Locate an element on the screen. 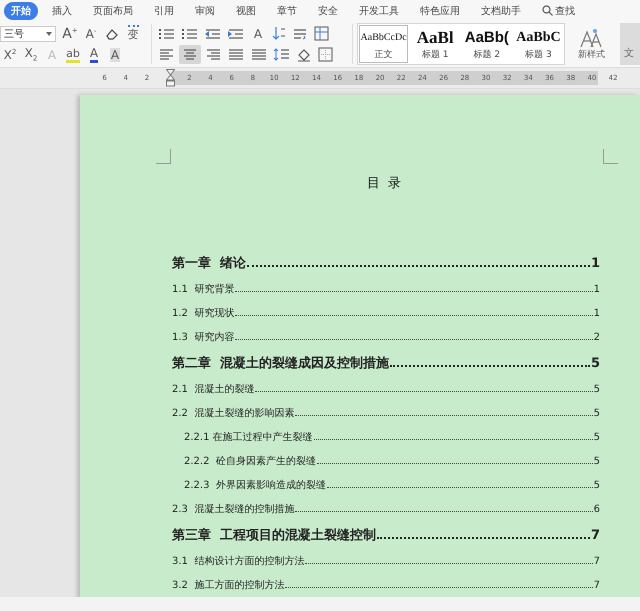 The image size is (640, 611). ribbon-tab: 安全 is located at coordinates (328, 11).